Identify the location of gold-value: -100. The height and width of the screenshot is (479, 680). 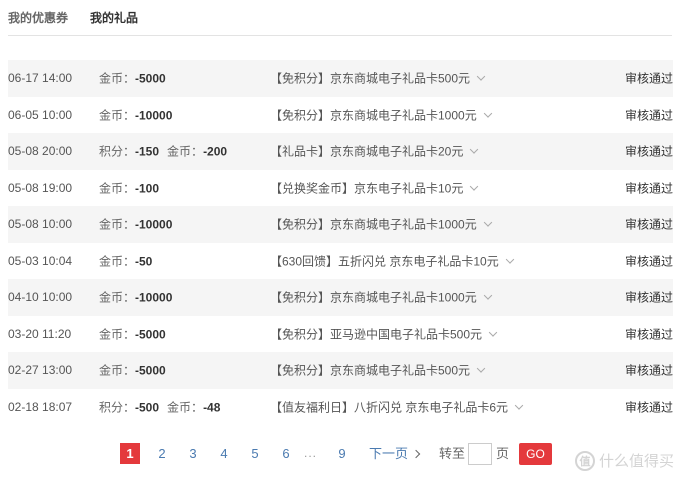
(147, 188).